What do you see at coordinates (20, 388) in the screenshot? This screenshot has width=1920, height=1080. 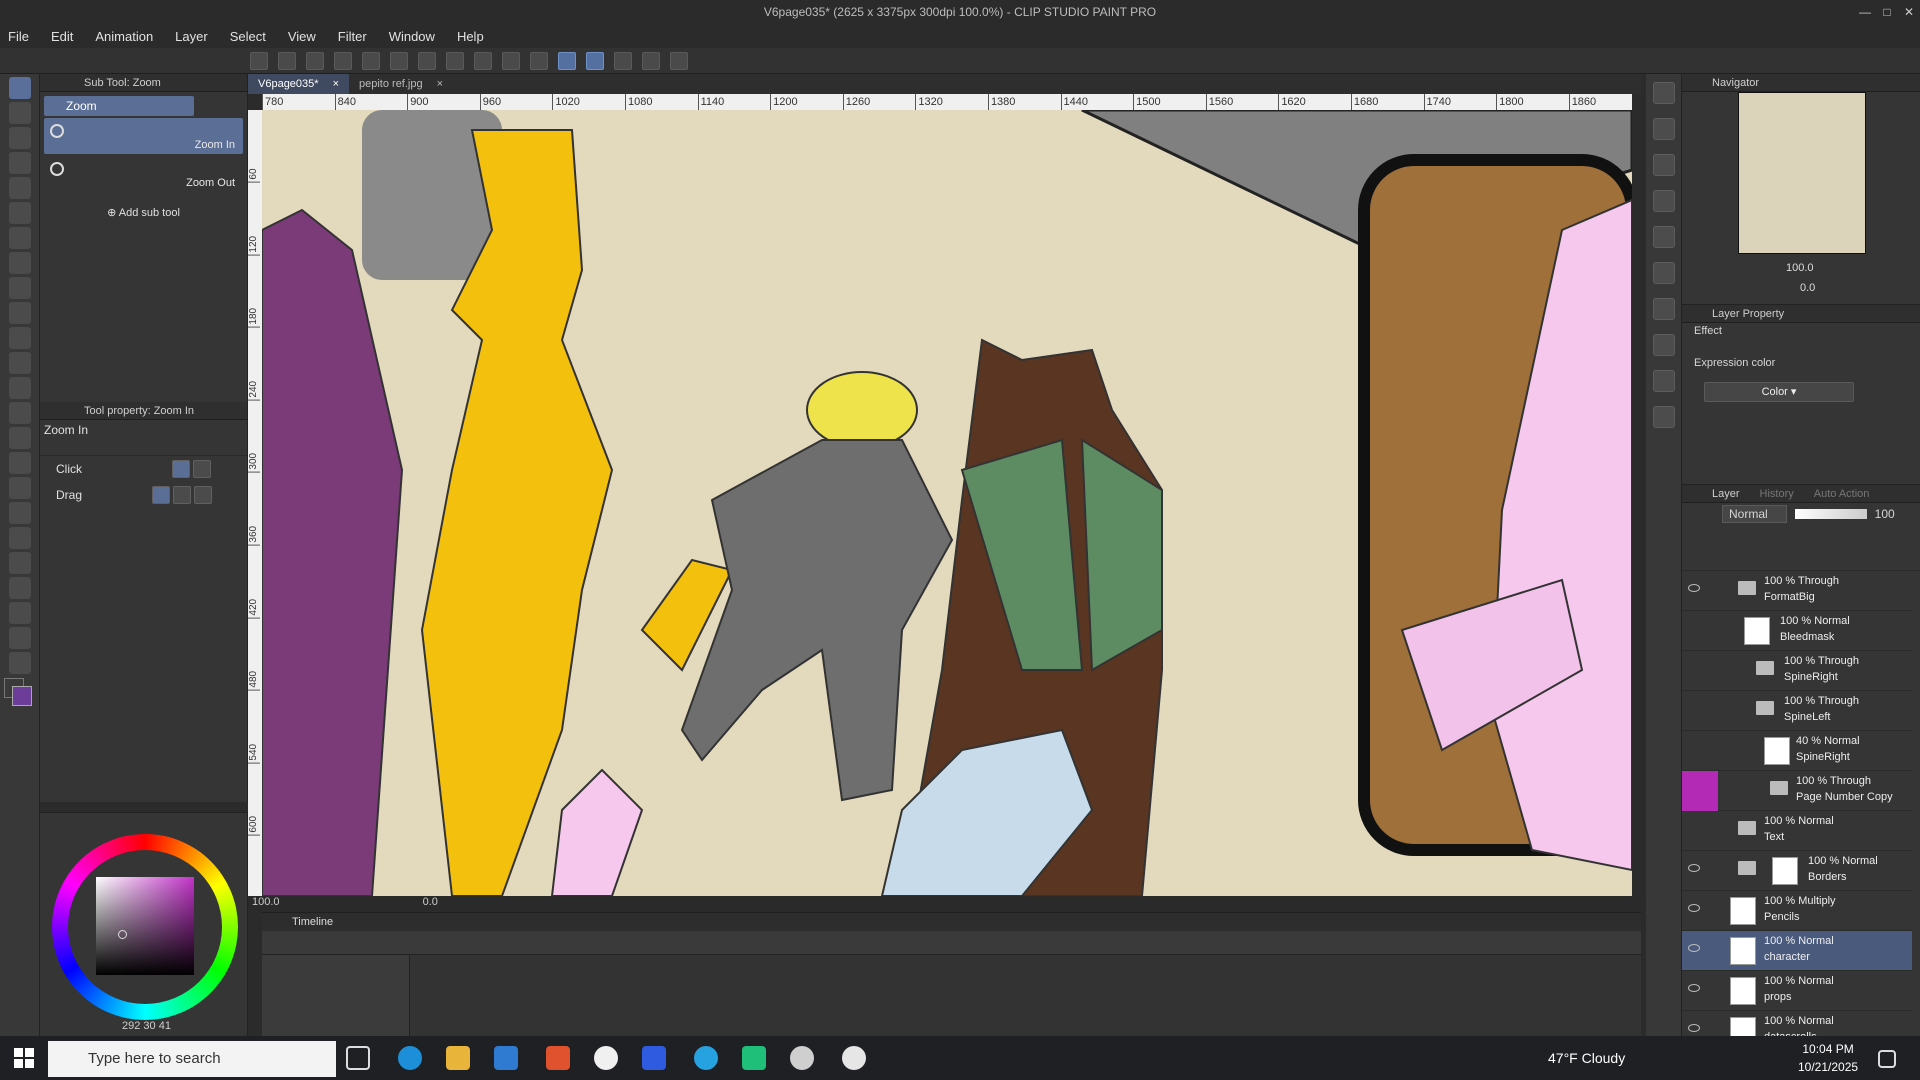 I see `eraser-tool-icon` at bounding box center [20, 388].